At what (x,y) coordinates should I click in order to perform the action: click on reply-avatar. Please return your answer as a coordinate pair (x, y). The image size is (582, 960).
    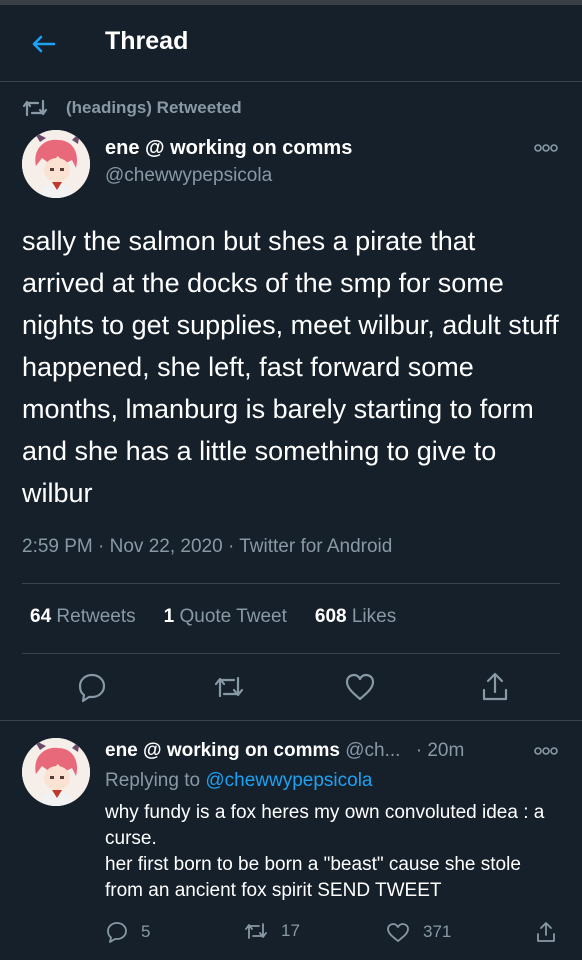
    Looking at the image, I should click on (56, 772).